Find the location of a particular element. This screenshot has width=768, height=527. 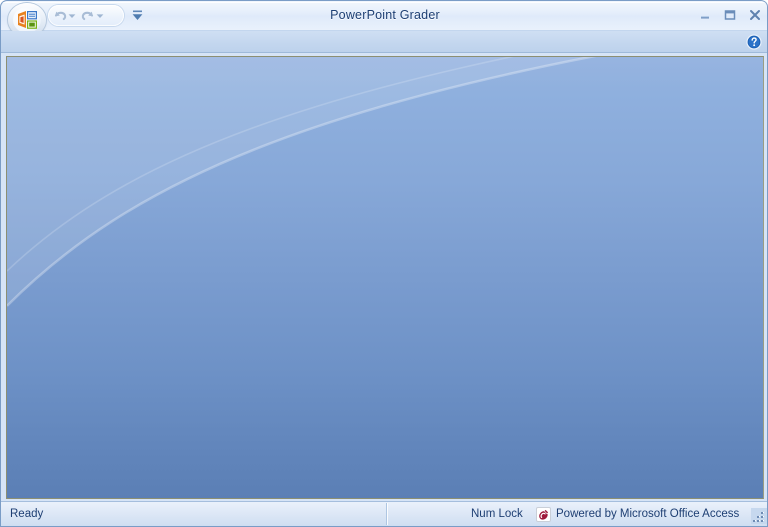

status-bar-separator is located at coordinates (386, 514).